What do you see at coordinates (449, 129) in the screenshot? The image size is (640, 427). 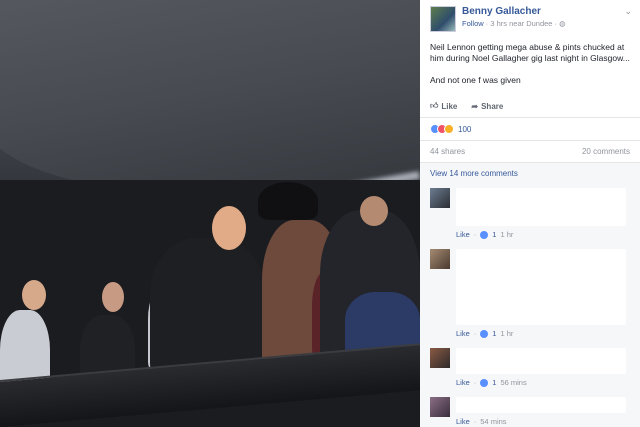 I see `haha-reaction-icon` at bounding box center [449, 129].